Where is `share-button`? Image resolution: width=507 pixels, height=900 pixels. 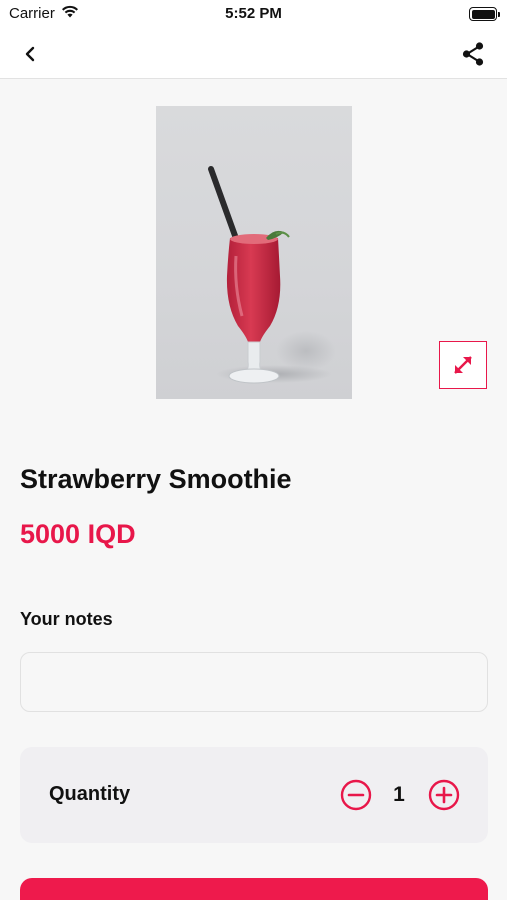 share-button is located at coordinates (473, 54).